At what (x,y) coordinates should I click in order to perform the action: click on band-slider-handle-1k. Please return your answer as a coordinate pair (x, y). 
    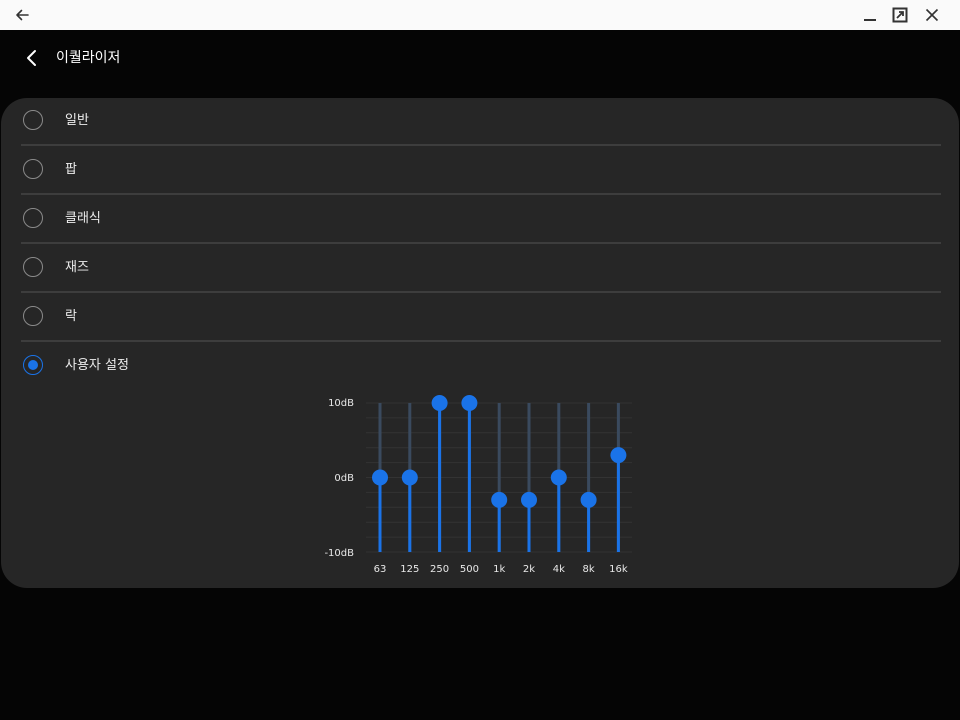
    Looking at the image, I should click on (499, 499).